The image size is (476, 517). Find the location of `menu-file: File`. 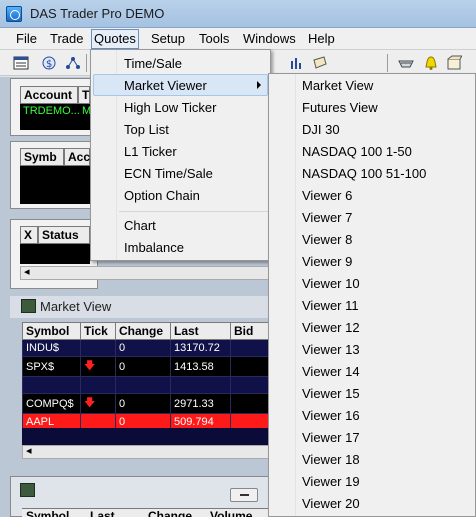

menu-file: File is located at coordinates (26, 39).